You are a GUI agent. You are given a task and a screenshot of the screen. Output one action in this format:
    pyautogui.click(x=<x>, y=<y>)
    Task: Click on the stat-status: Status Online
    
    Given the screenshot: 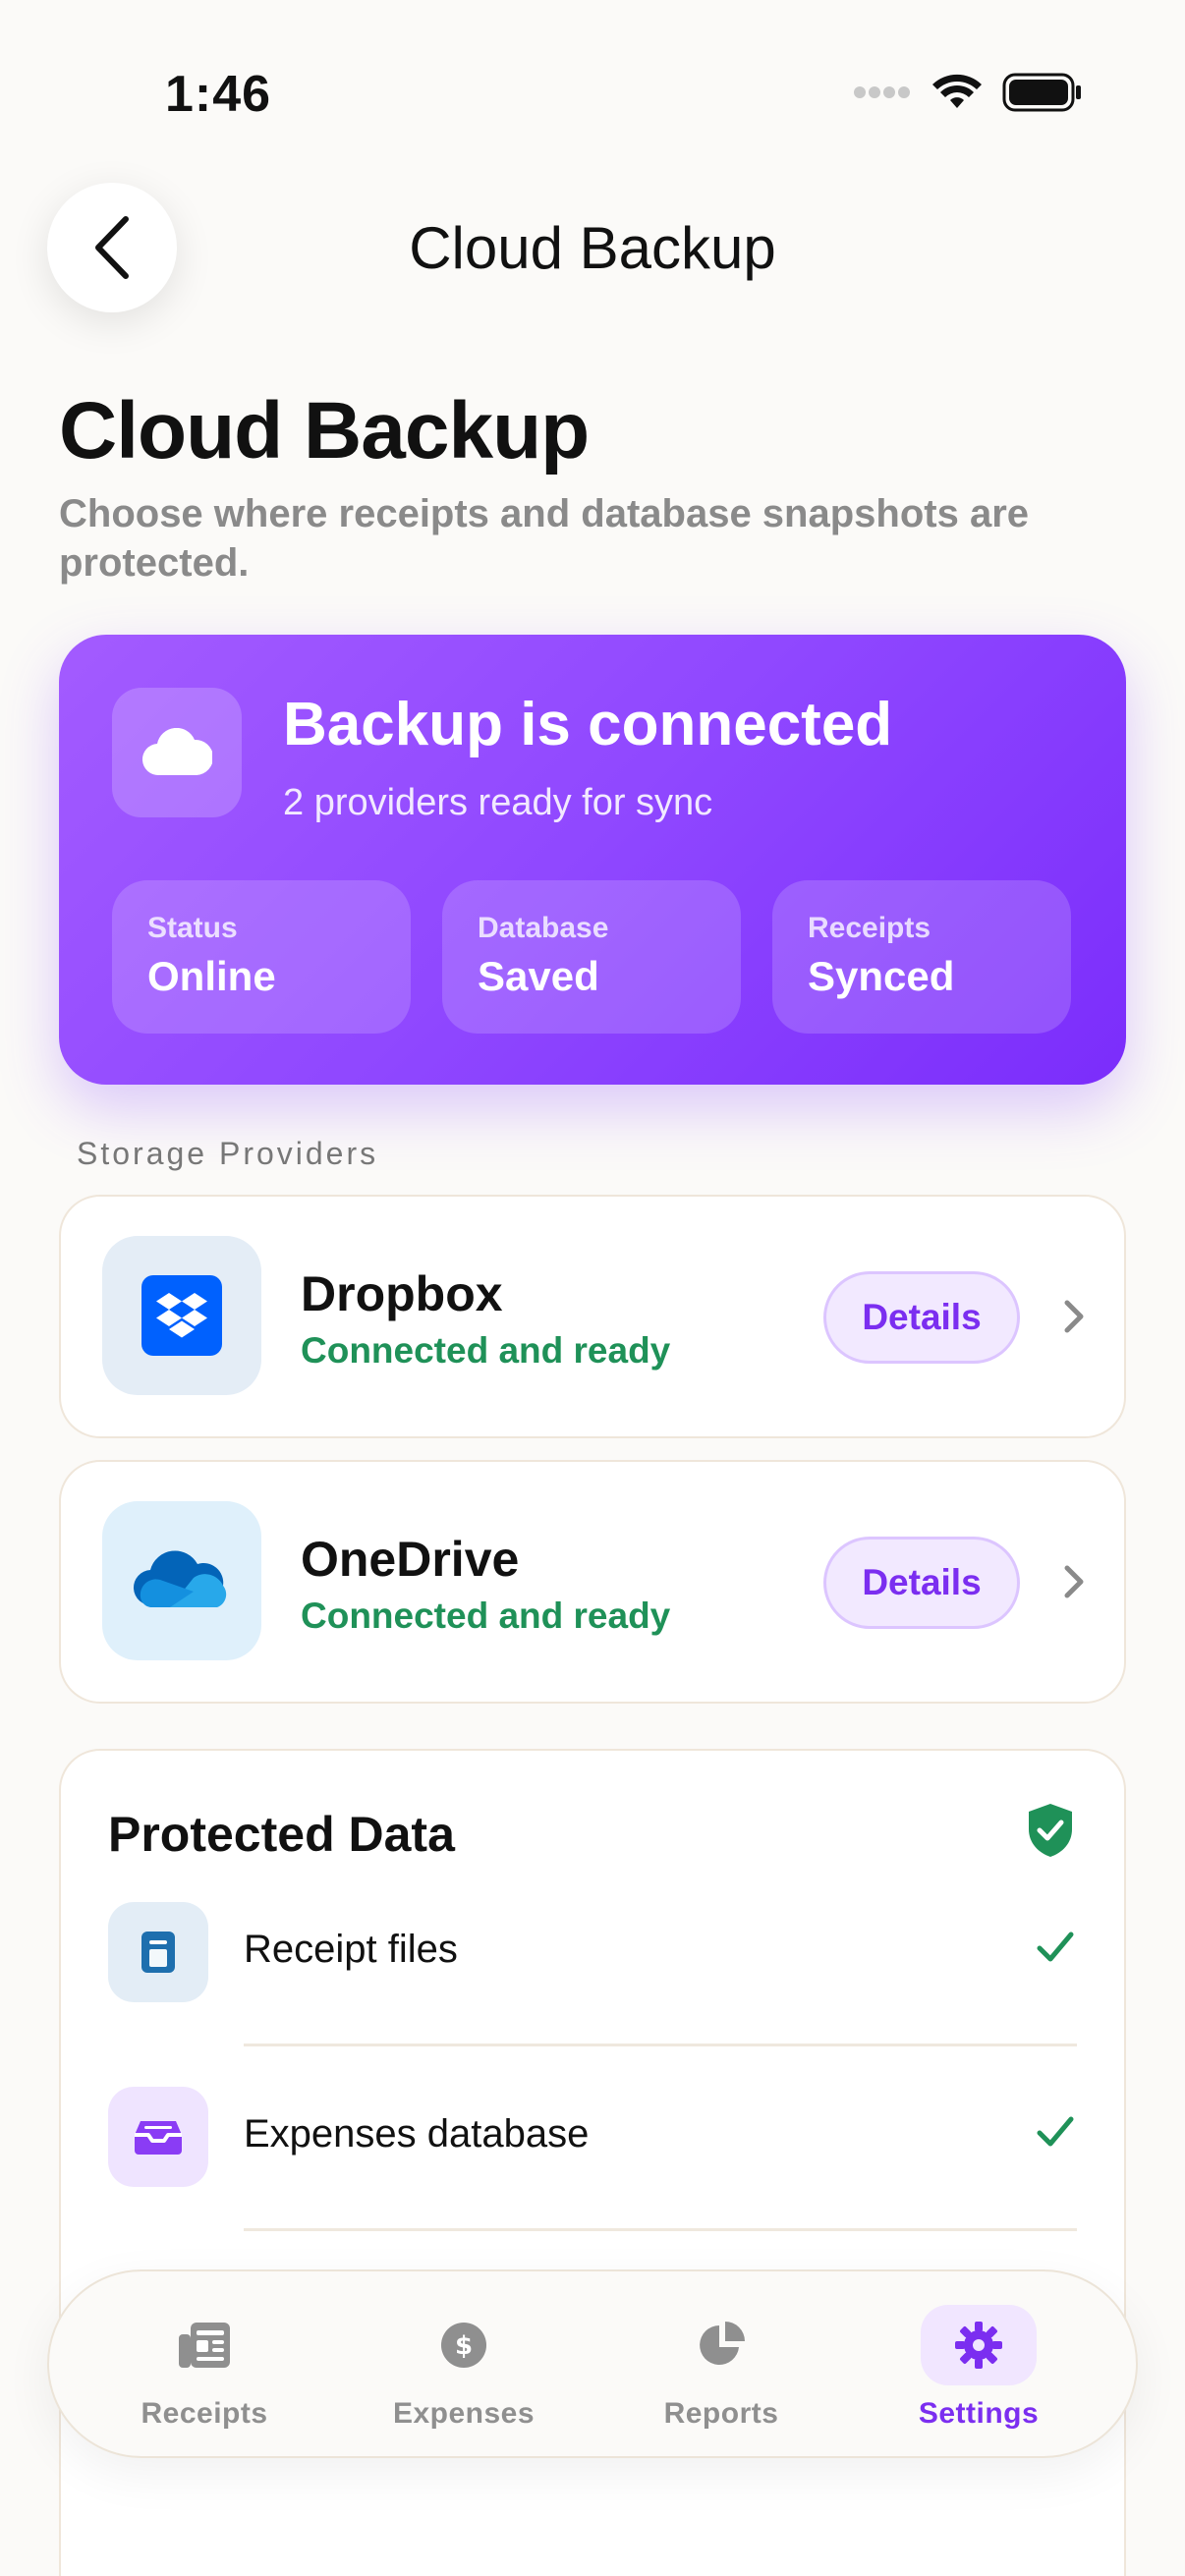 What is the action you would take?
    pyautogui.click(x=261, y=957)
    